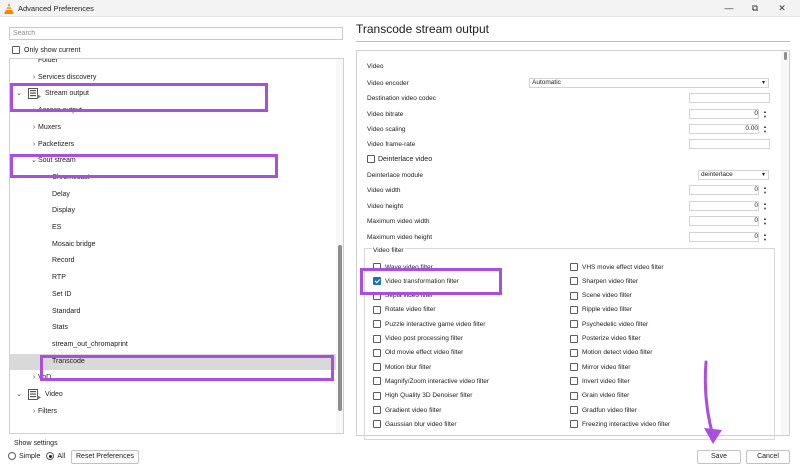  I want to click on tree-item: ⌄ Stream output, so click(173, 94).